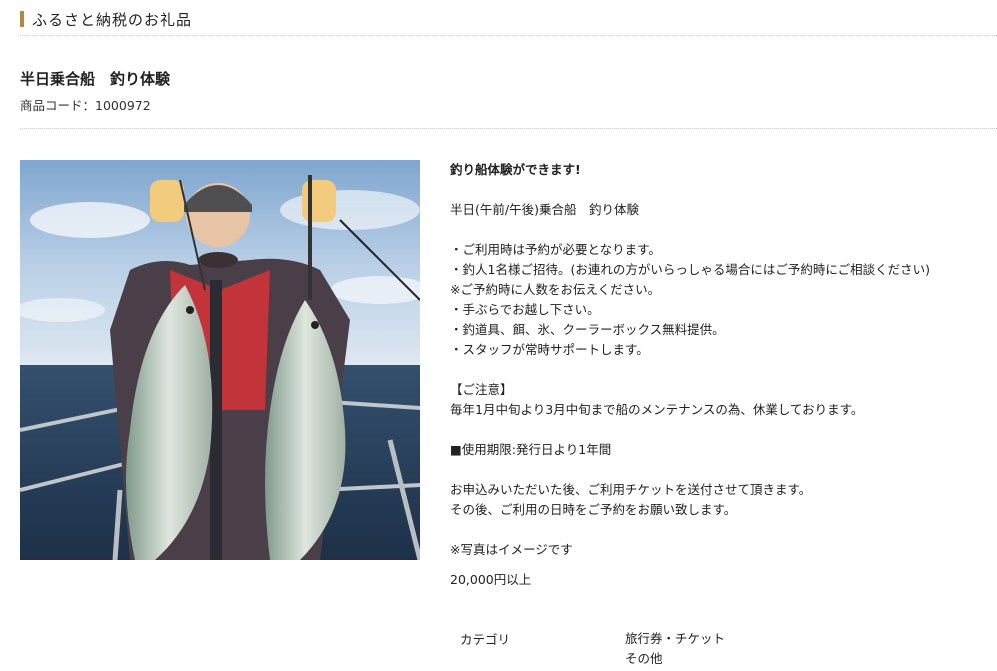 This screenshot has width=997, height=671. What do you see at coordinates (631, 489) in the screenshot?
I see `after-text: お申込みいただいた後、ご利用チケットを送付させて頂きます。` at bounding box center [631, 489].